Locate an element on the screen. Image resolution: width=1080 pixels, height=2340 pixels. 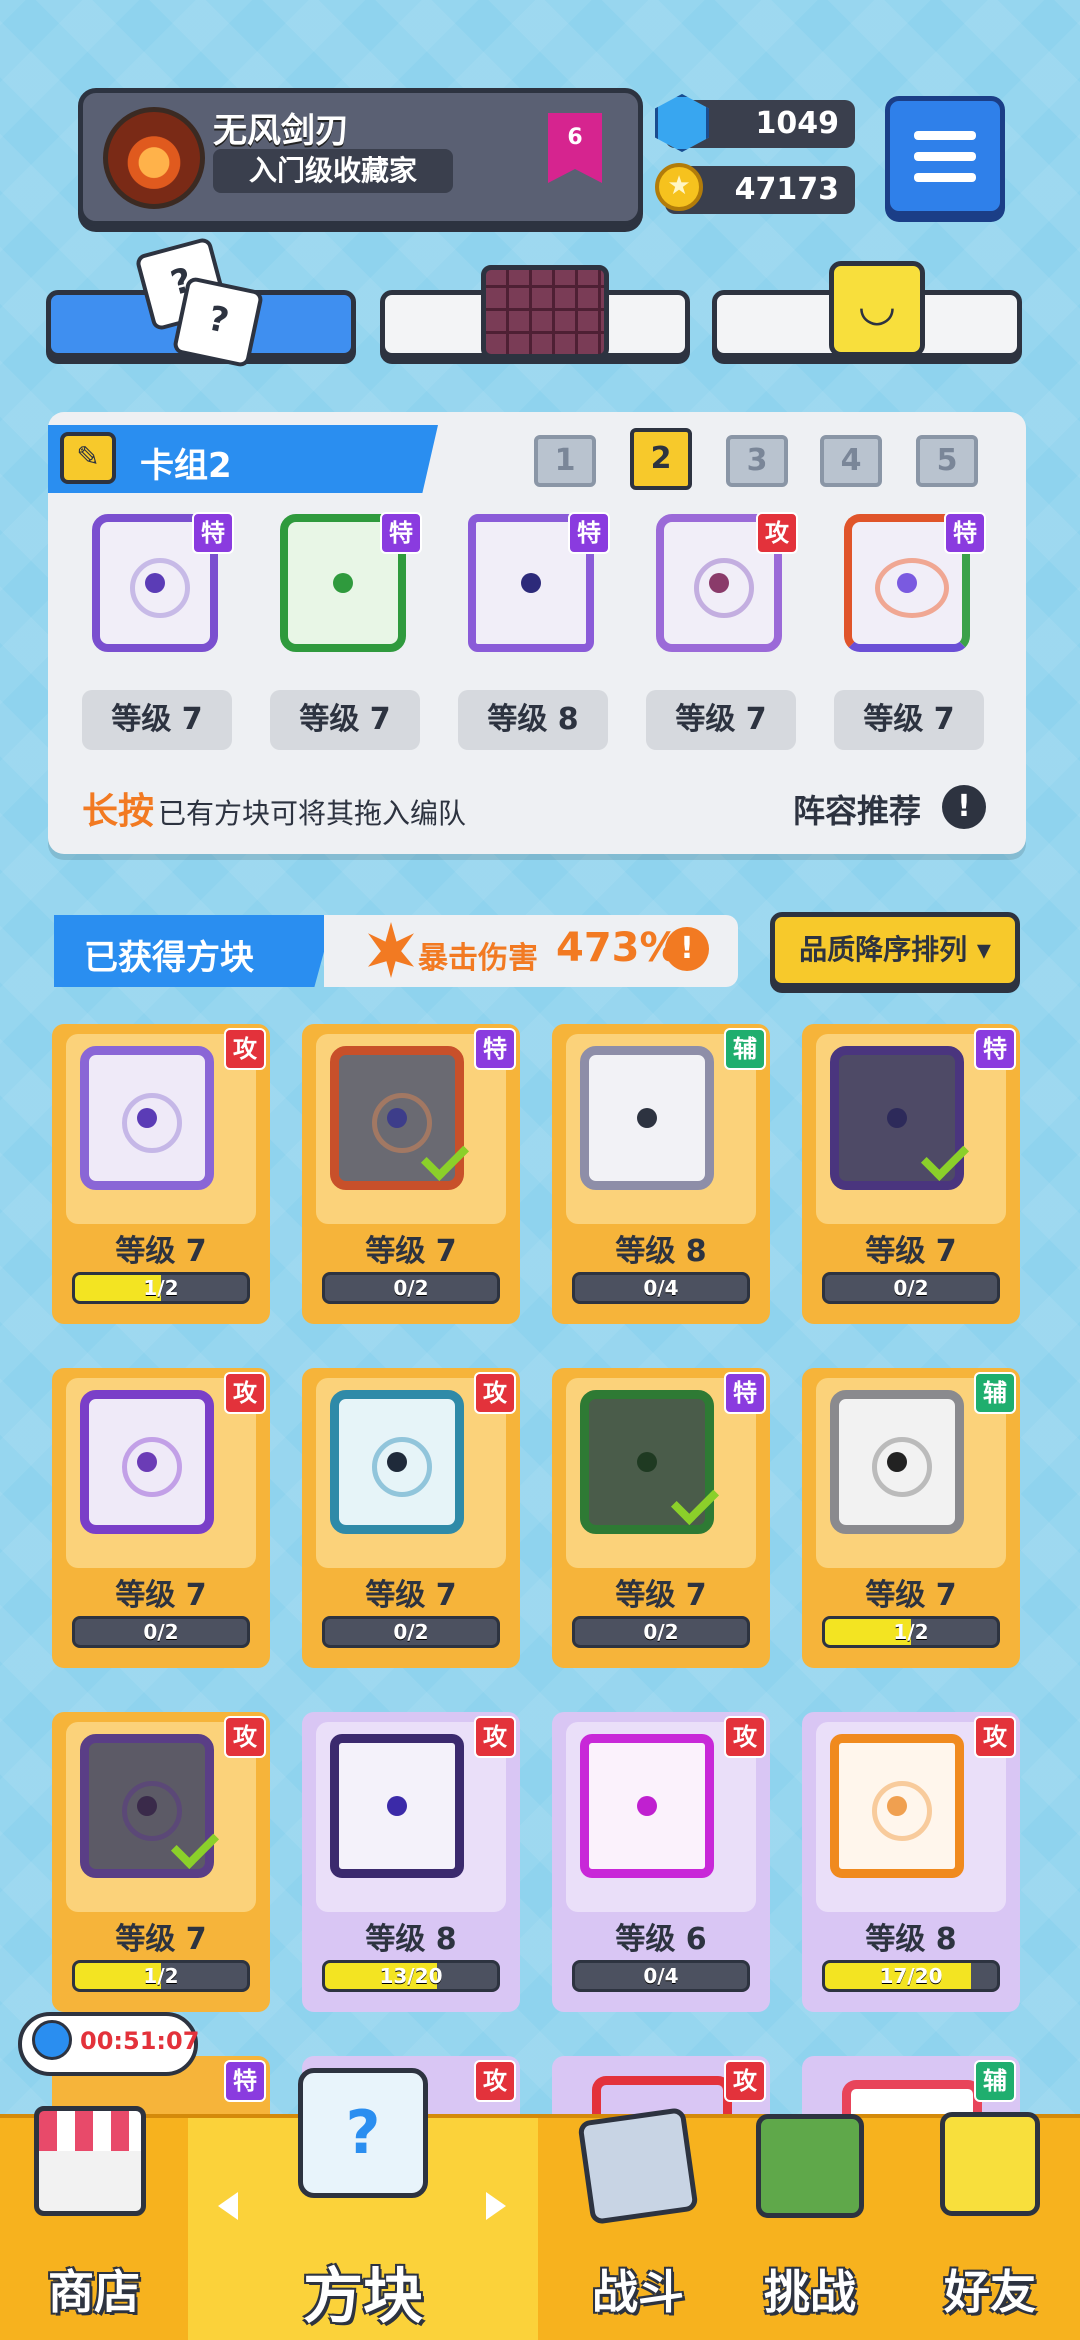
progress-text: 17/20 is located at coordinates (911, 1976).